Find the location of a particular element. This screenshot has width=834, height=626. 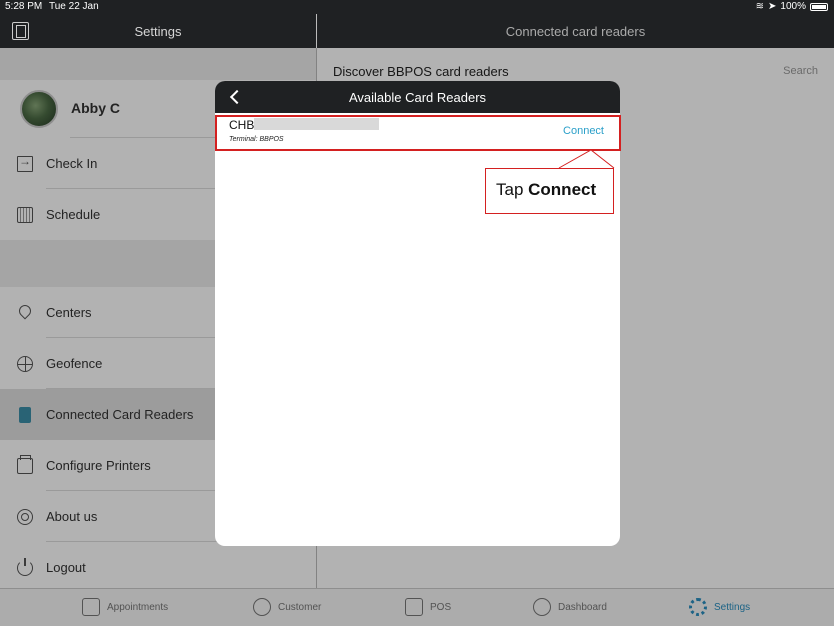

highlight-box is located at coordinates (418, 133).